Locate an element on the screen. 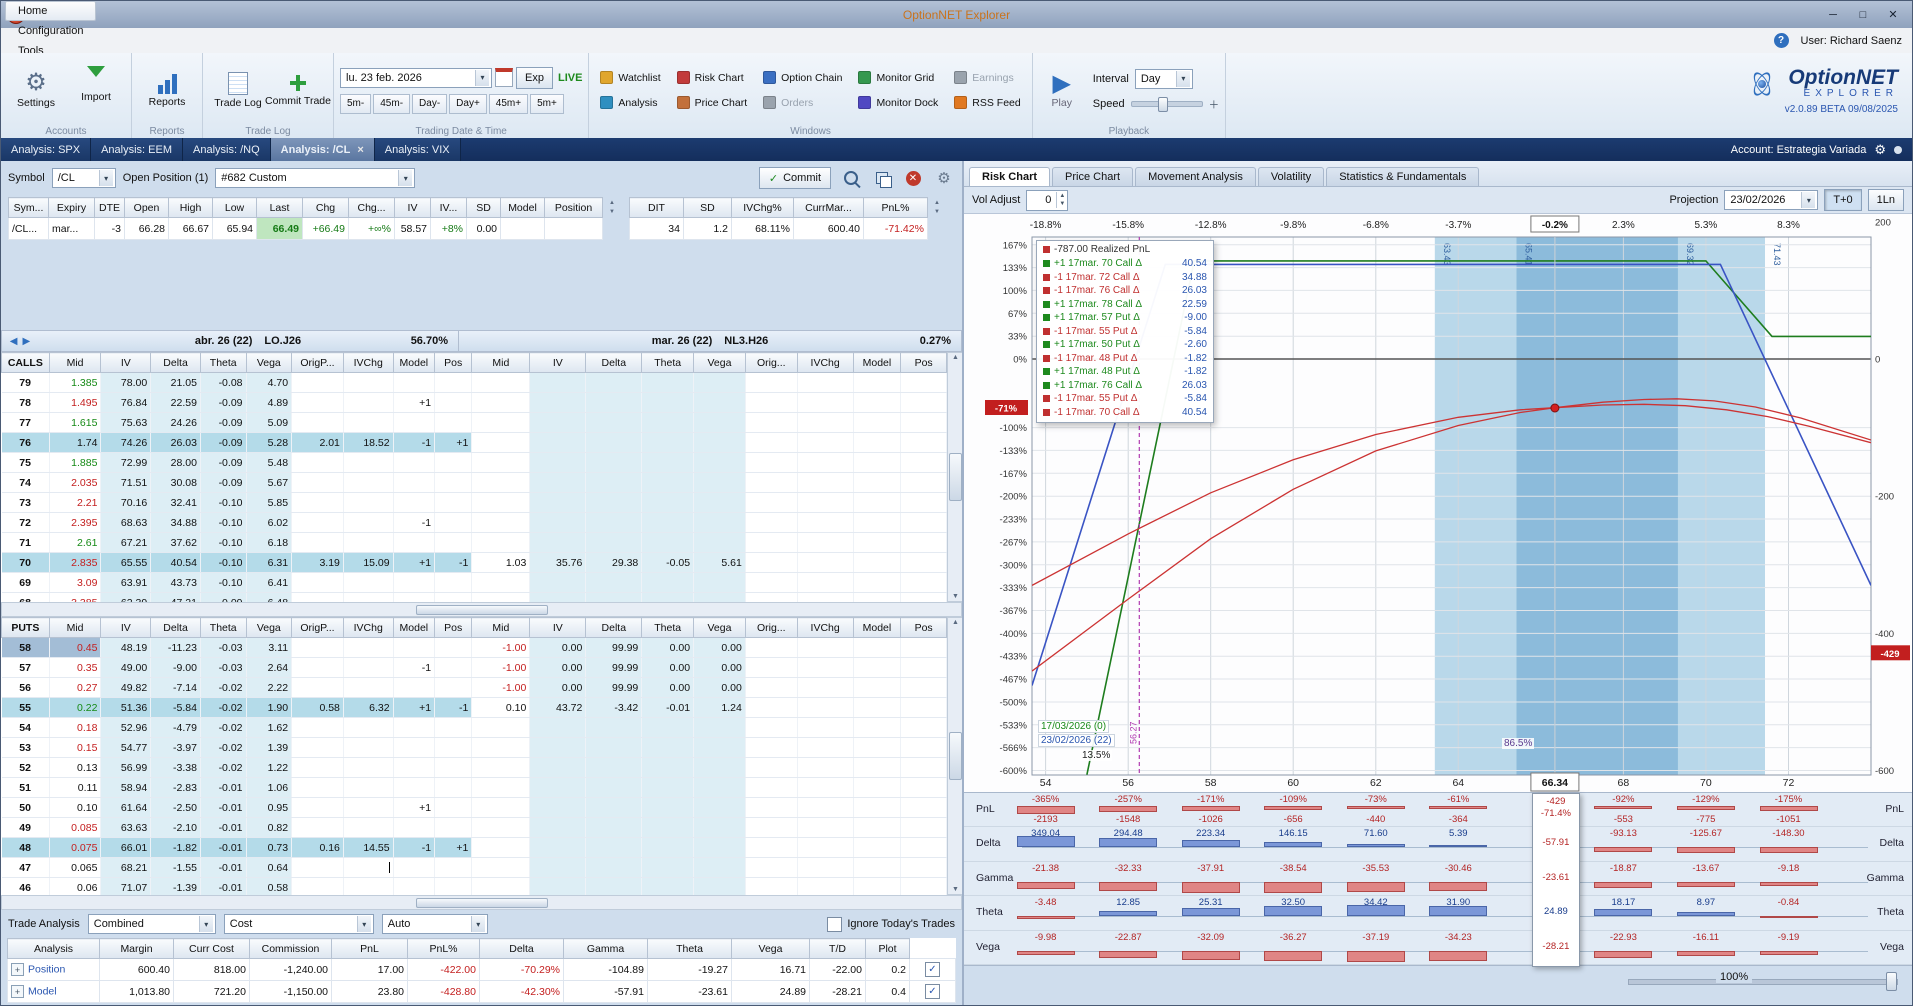 The height and width of the screenshot is (1006, 1913). option-cell: 1.385 is located at coordinates (75, 382).